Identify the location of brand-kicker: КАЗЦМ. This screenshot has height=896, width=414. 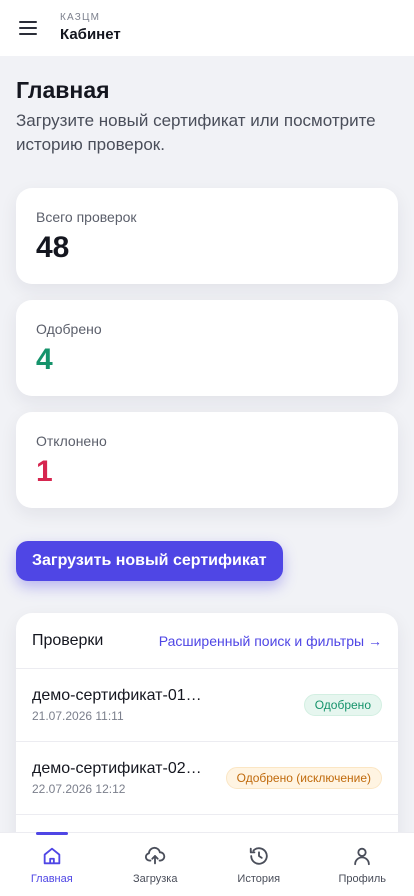
(80, 17).